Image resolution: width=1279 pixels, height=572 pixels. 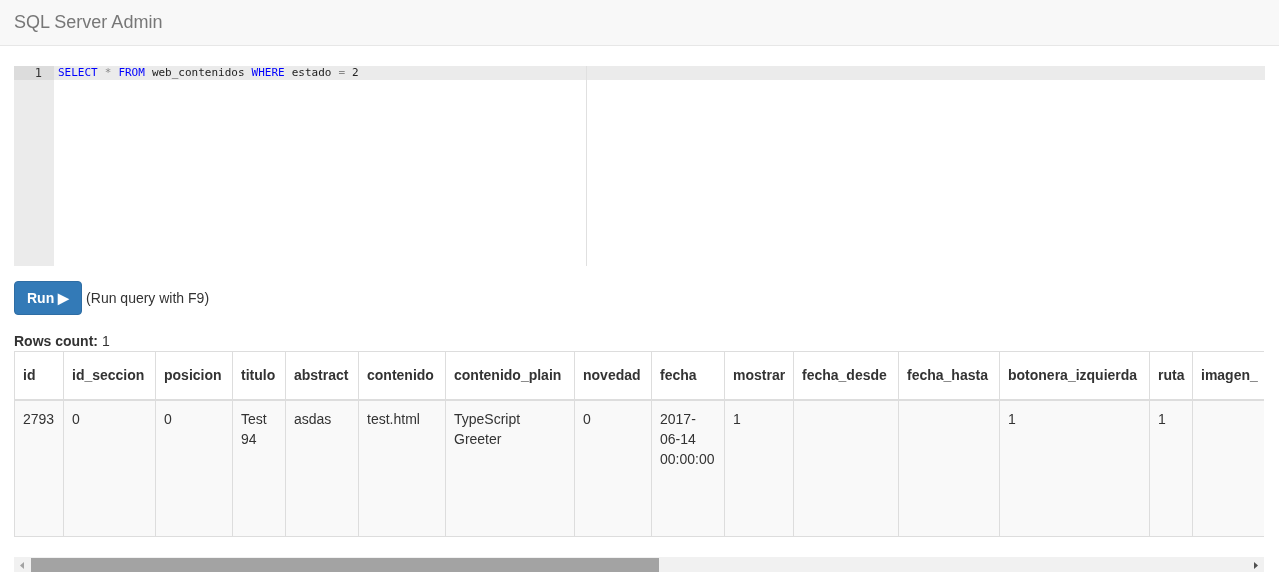 I want to click on table-cell: TypeScript Greeter, so click(x=510, y=468).